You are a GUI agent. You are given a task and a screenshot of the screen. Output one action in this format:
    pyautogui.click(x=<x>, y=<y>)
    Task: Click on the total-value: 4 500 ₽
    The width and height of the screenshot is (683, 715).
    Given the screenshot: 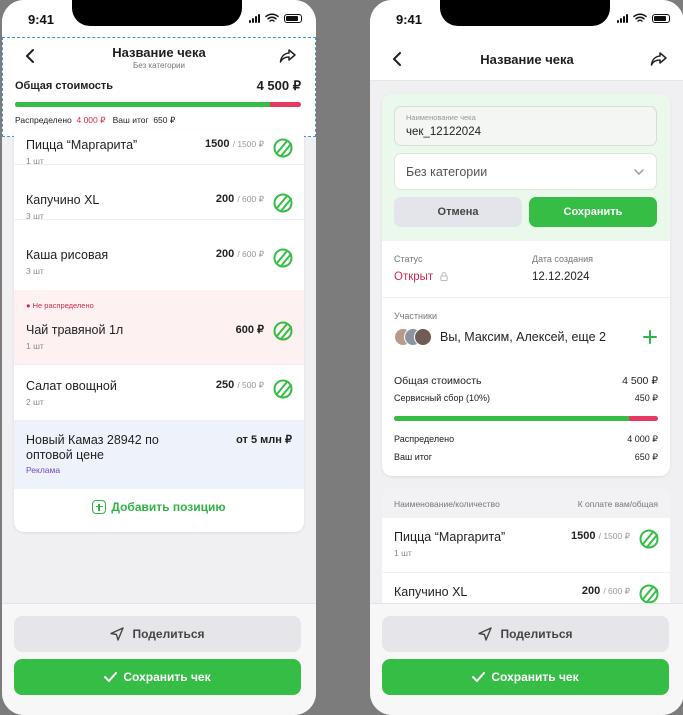 What is the action you would take?
    pyautogui.click(x=278, y=85)
    